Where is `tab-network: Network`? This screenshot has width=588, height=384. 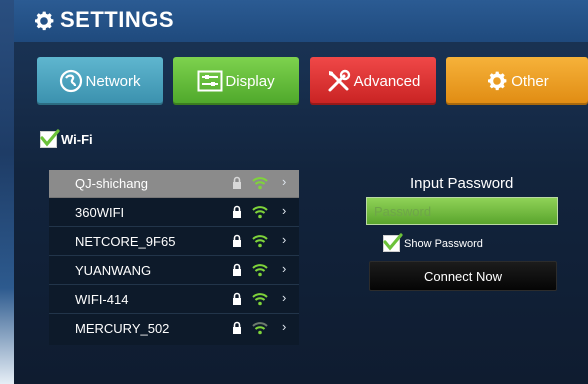 tab-network: Network is located at coordinates (100, 81).